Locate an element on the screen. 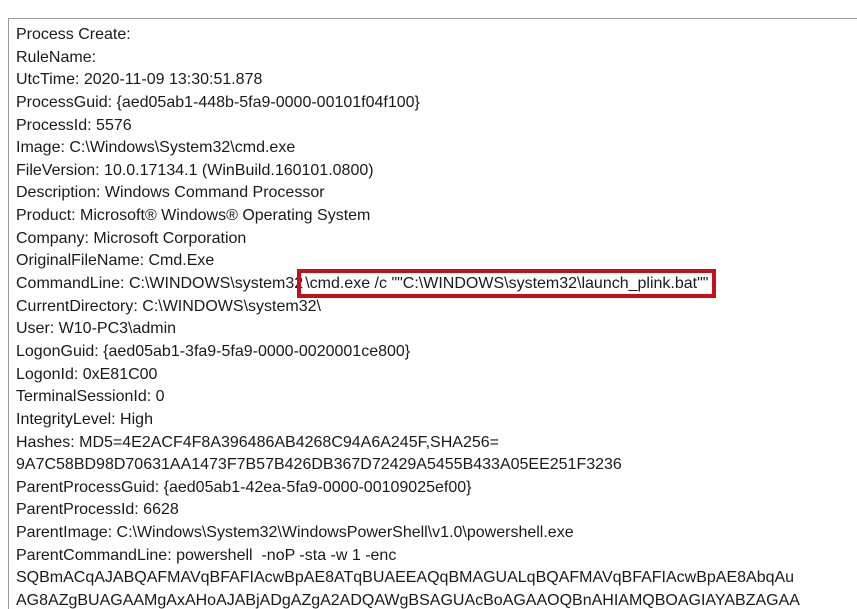  field-value: 6628 is located at coordinates (158, 510).